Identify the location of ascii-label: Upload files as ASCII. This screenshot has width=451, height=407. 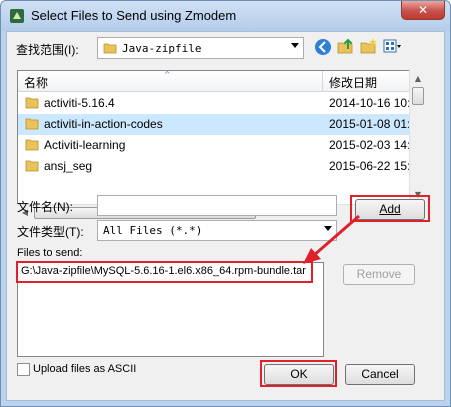
(85, 369).